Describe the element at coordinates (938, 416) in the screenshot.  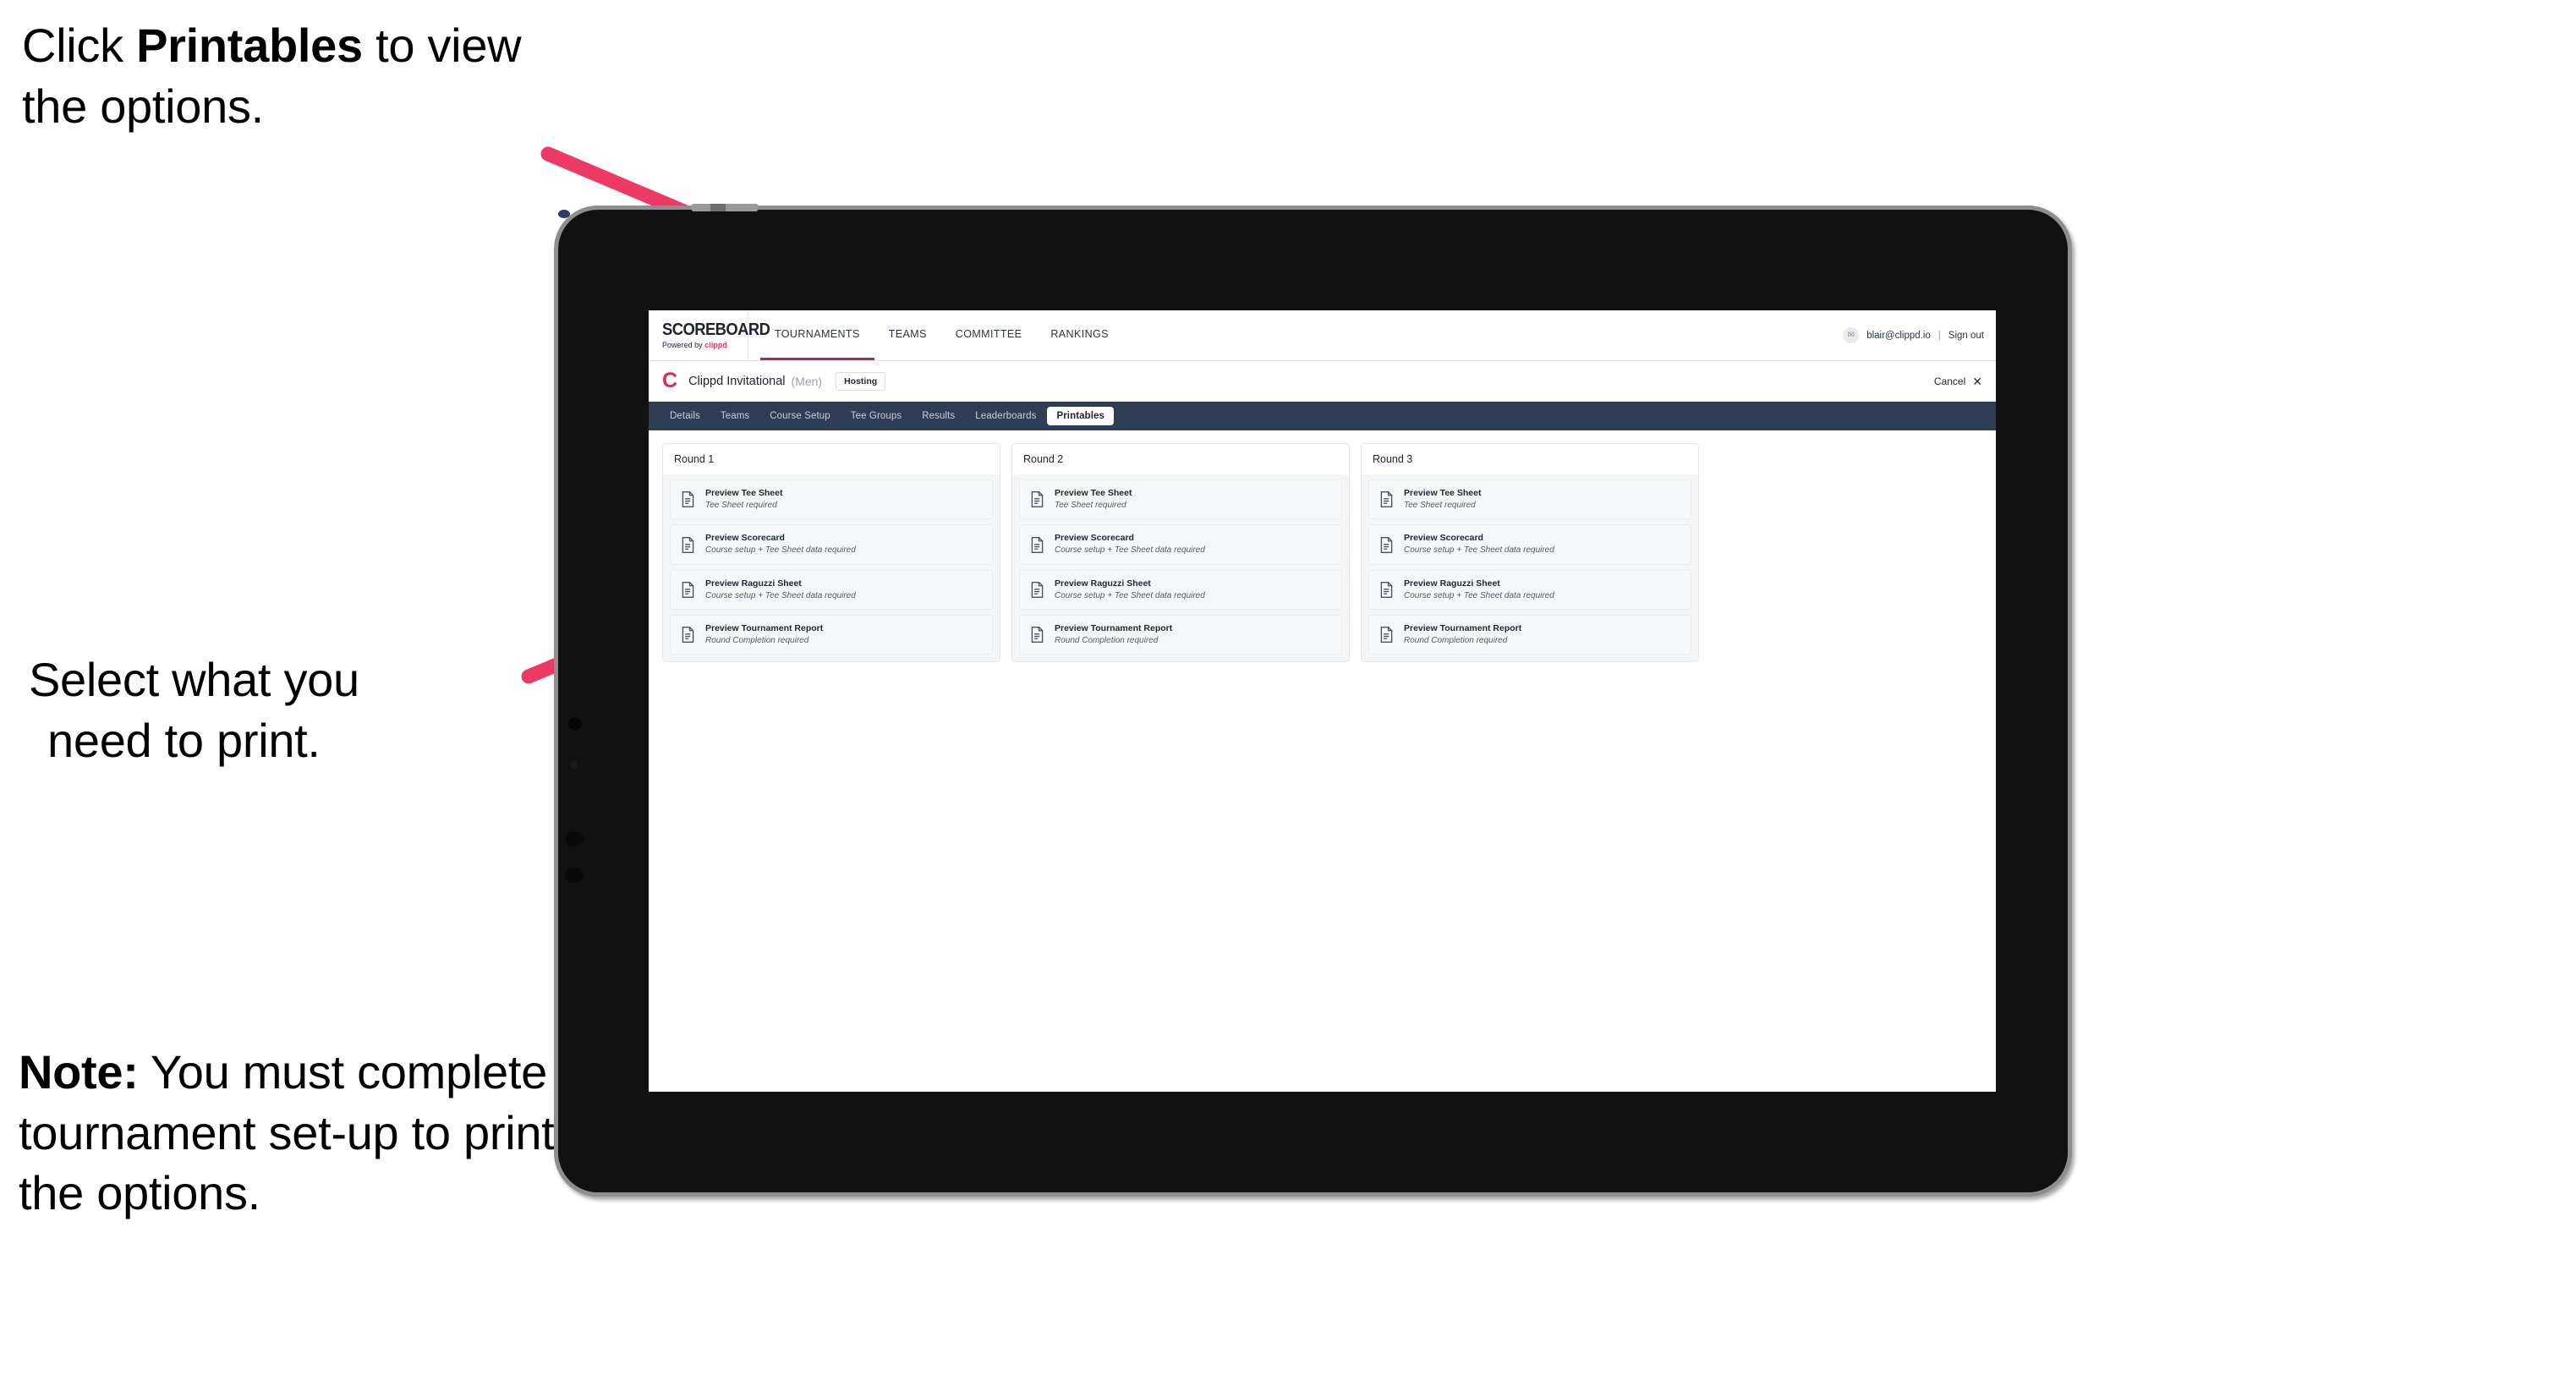
I see `tab-results: Results` at that location.